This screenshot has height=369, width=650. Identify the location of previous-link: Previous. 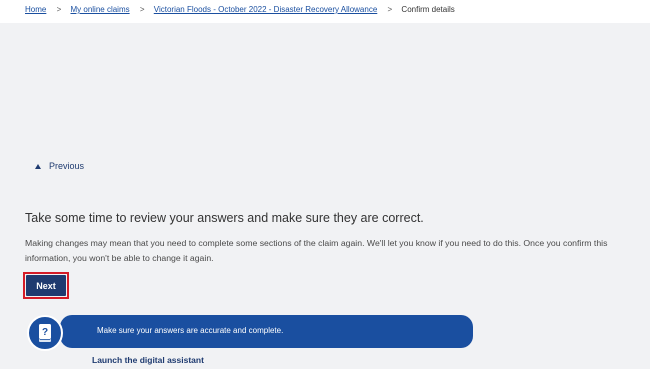
(59, 166).